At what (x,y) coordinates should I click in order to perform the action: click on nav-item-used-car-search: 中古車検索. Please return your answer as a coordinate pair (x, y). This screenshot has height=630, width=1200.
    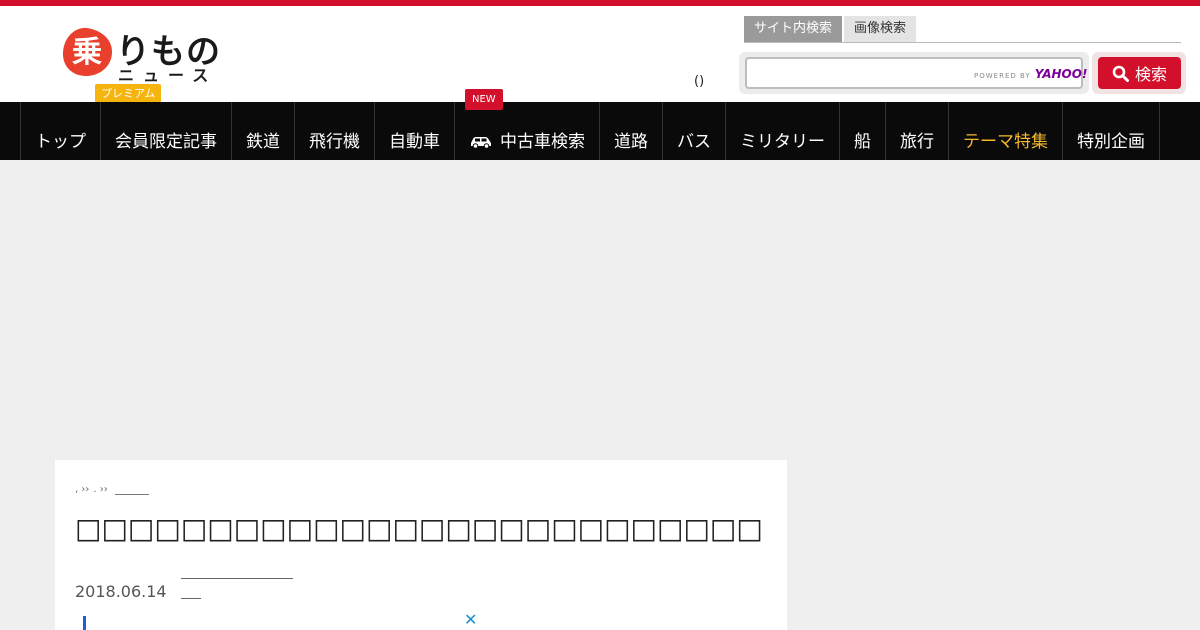
    Looking at the image, I should click on (526, 131).